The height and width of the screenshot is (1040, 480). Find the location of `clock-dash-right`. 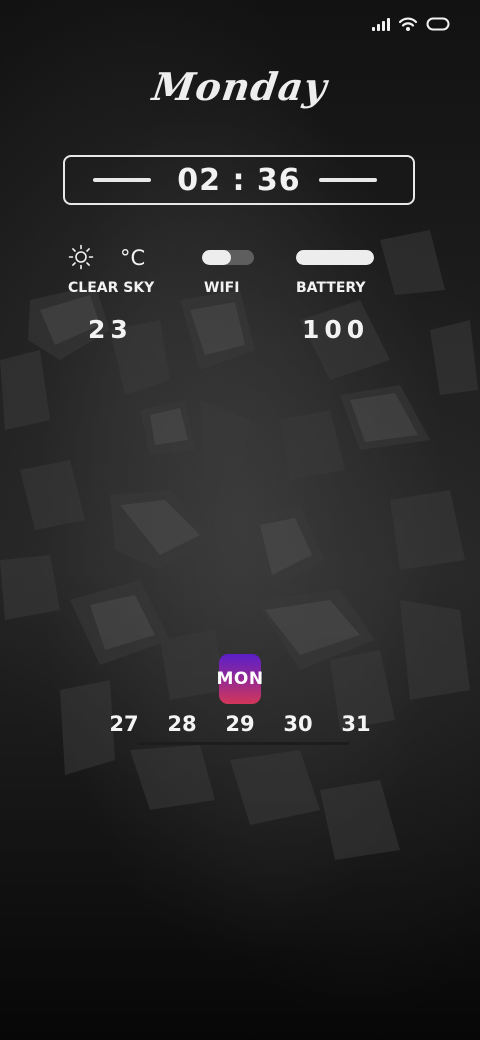

clock-dash-right is located at coordinates (348, 180).